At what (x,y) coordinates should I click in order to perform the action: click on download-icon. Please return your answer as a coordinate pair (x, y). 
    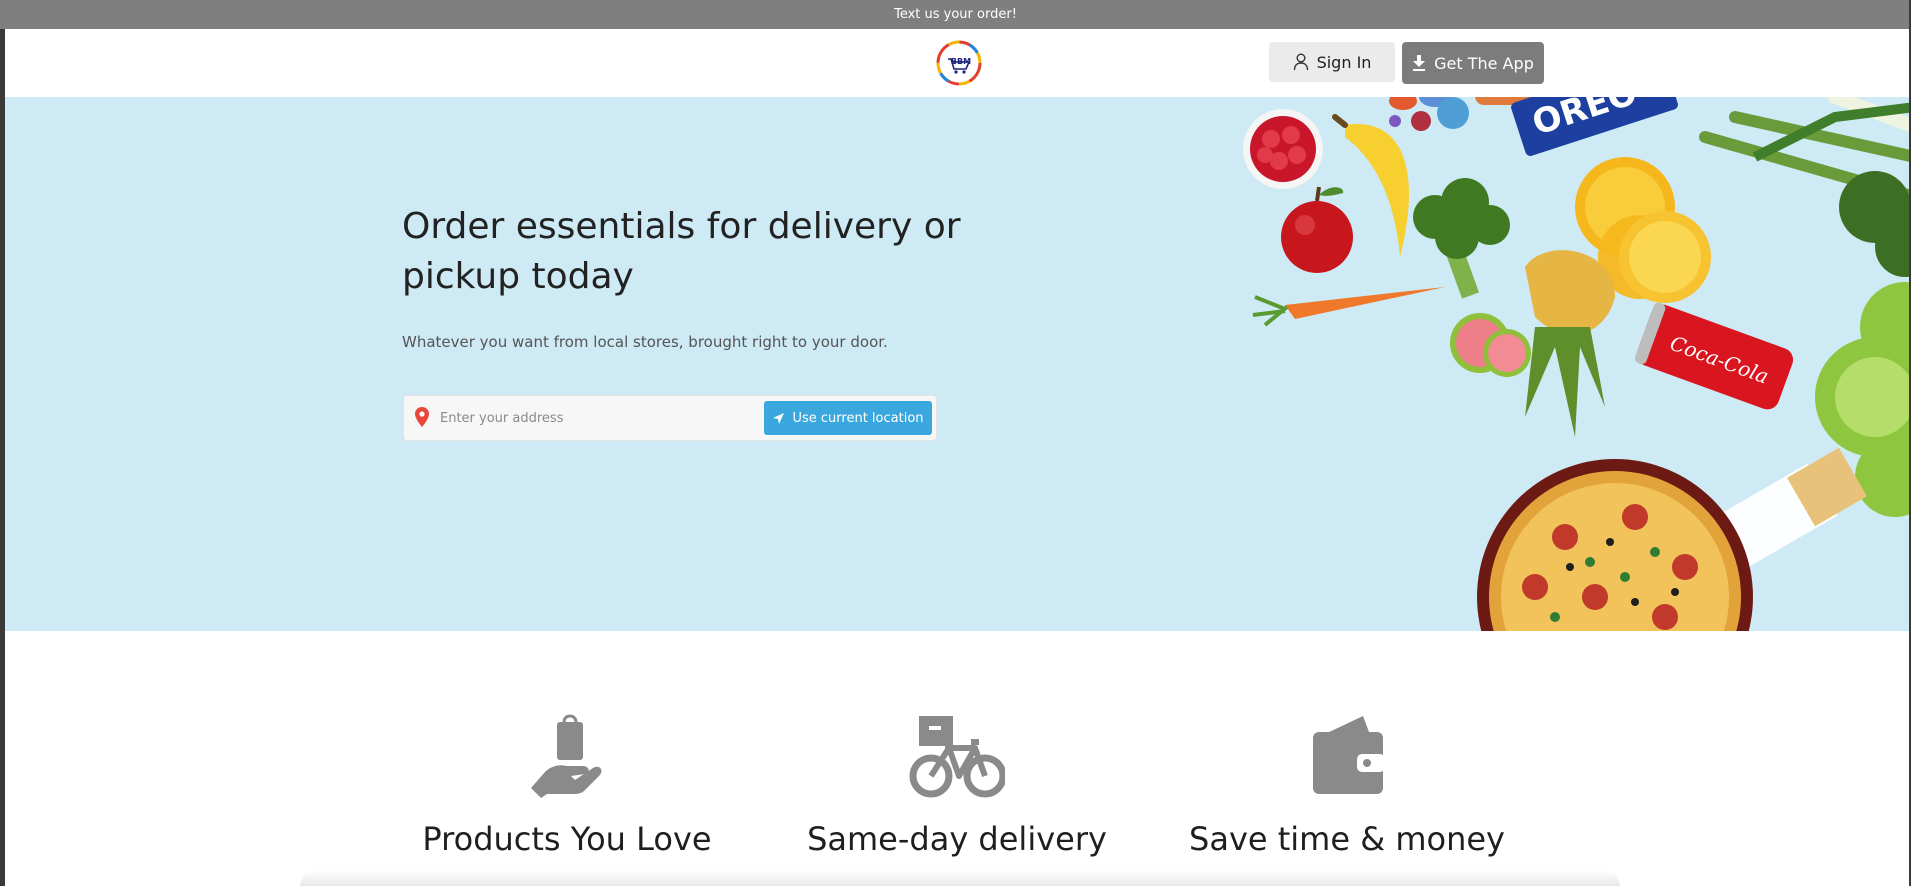
    Looking at the image, I should click on (1419, 63).